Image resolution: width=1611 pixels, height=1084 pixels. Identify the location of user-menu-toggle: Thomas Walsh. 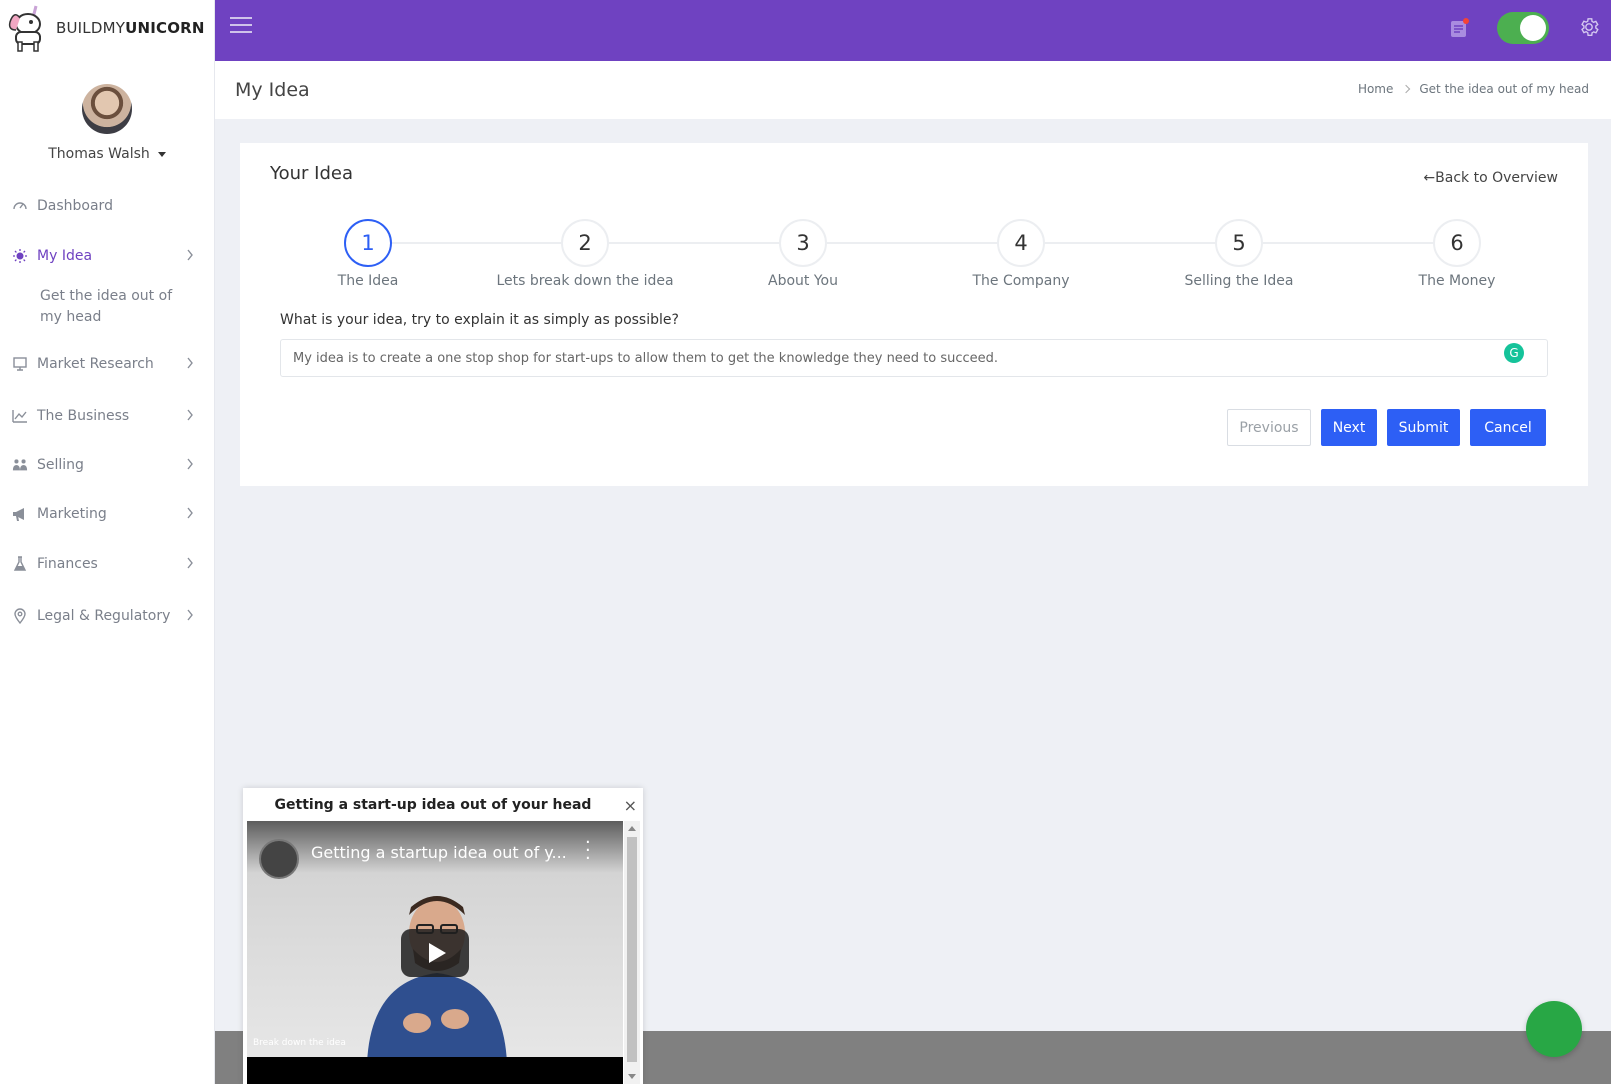
(107, 154).